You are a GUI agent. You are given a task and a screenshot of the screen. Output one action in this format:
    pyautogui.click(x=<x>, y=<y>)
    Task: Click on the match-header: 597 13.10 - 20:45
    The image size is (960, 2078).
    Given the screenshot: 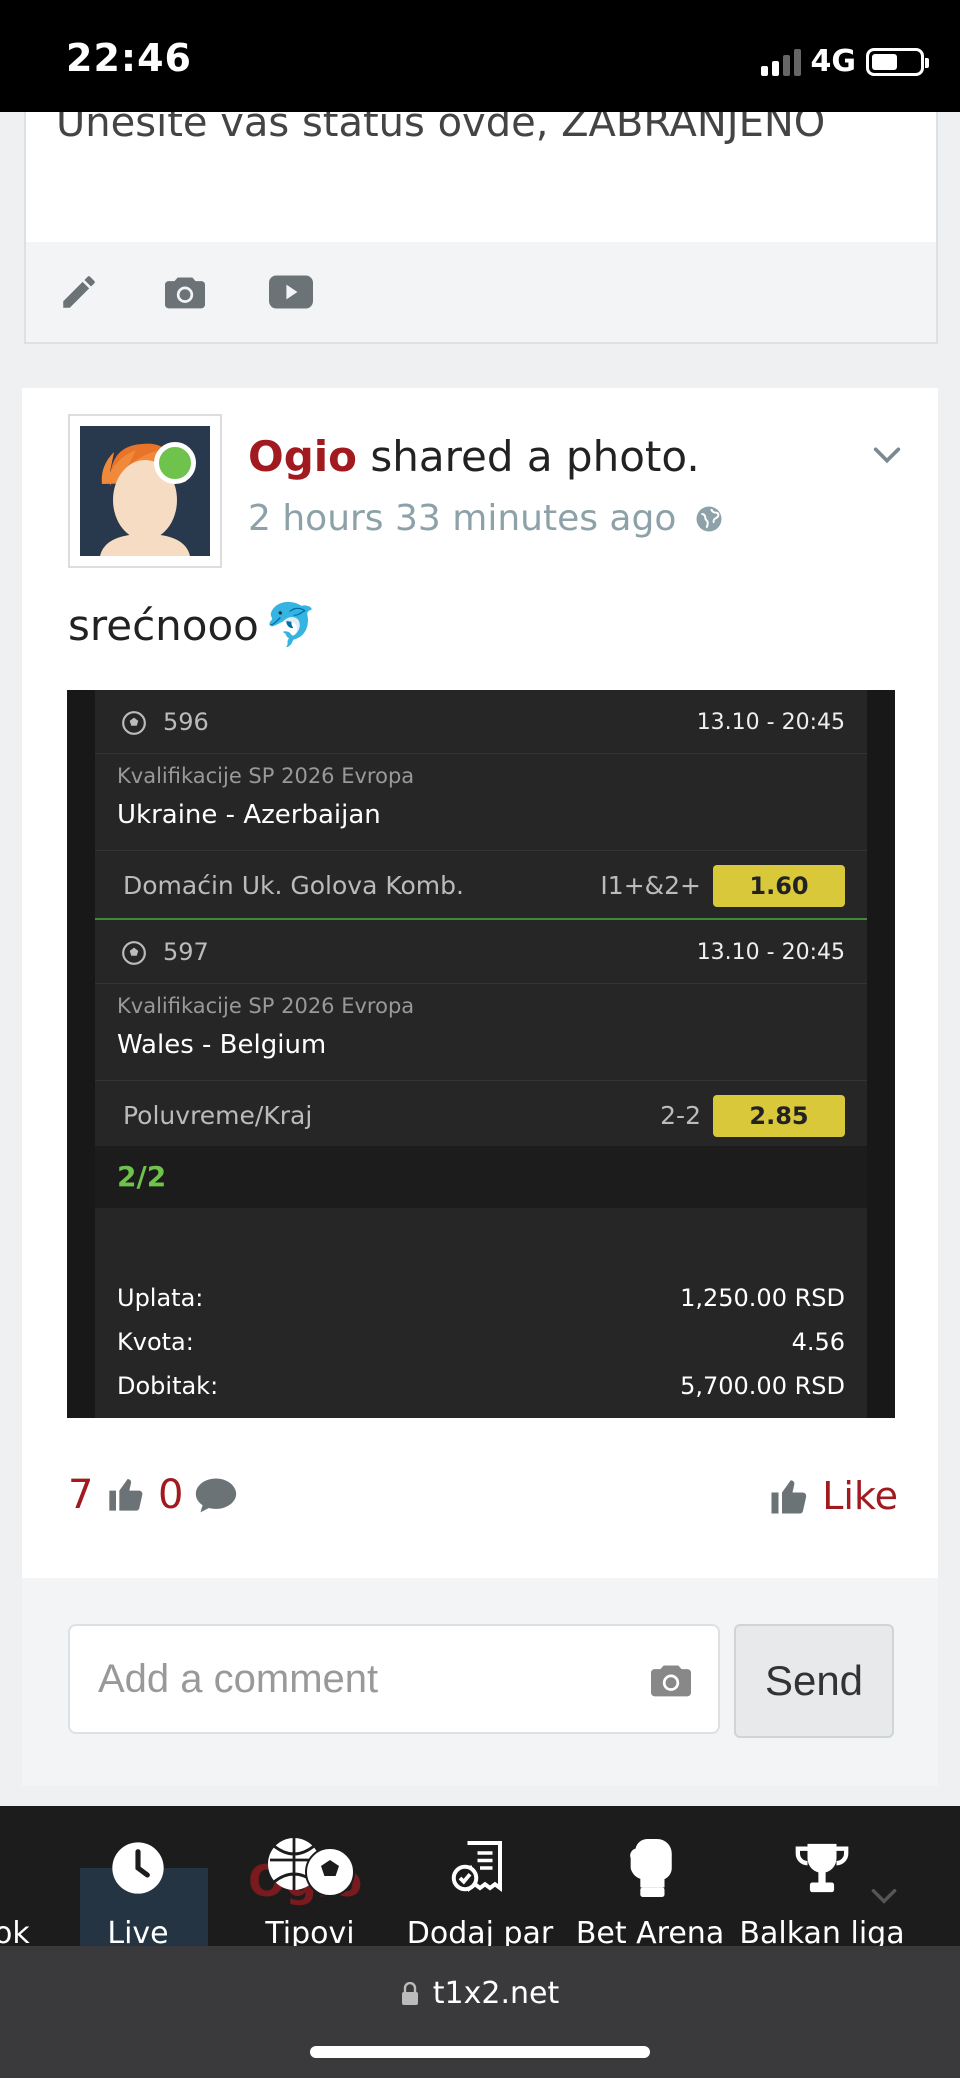 What is the action you would take?
    pyautogui.click(x=481, y=952)
    